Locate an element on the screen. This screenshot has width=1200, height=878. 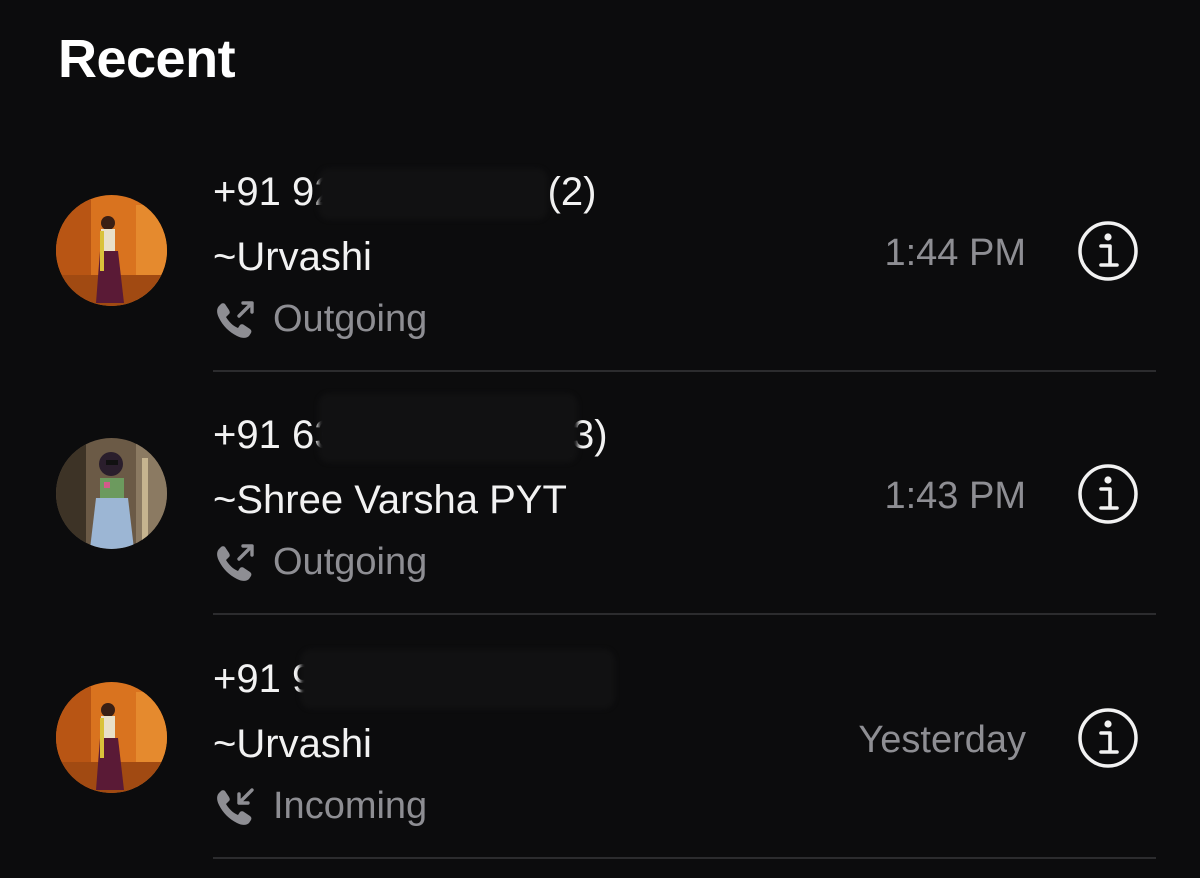
incoming-call-icon is located at coordinates (236, 807).